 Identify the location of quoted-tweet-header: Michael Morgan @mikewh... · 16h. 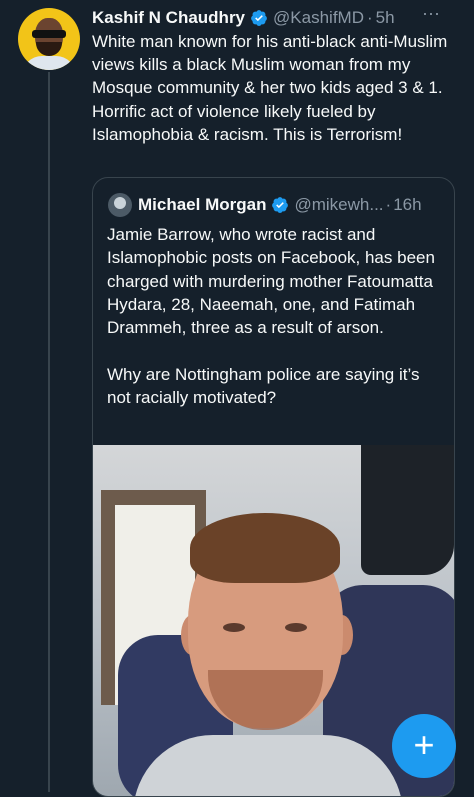
(265, 205).